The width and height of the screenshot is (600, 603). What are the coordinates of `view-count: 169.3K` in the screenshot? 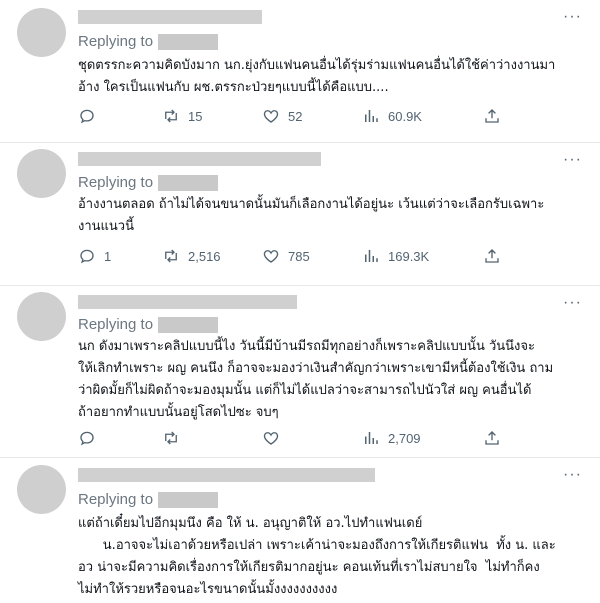 It's located at (409, 256).